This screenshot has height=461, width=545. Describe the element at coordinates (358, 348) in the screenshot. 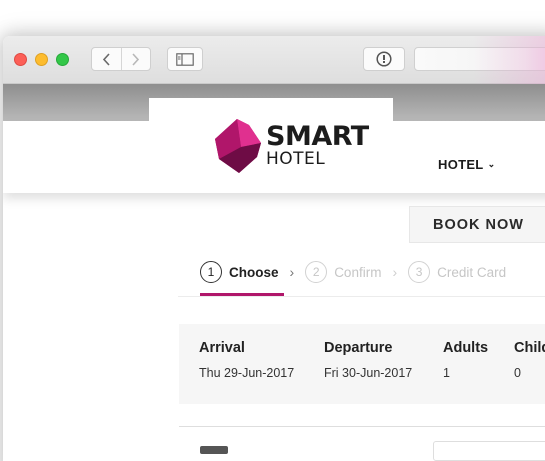

I see `departure-label: Departure` at that location.